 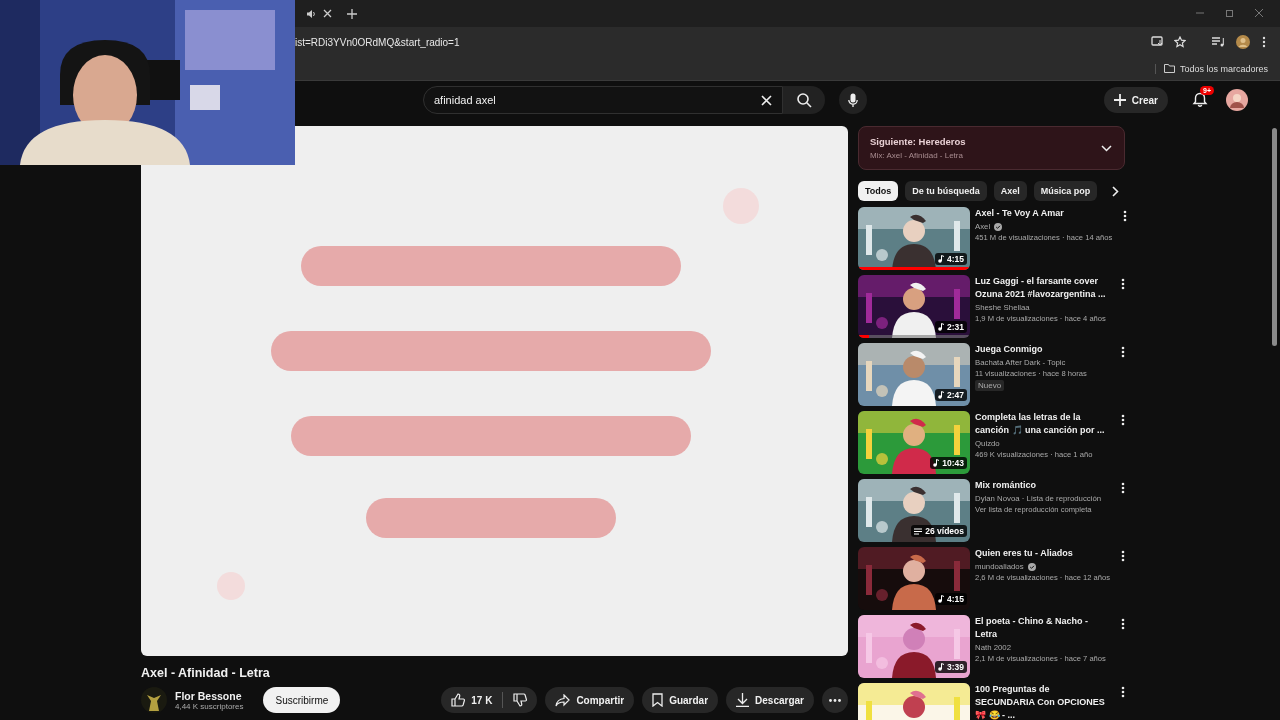 What do you see at coordinates (209, 706) in the screenshot?
I see `subscriber-count: 4,44 K suscriptores` at bounding box center [209, 706].